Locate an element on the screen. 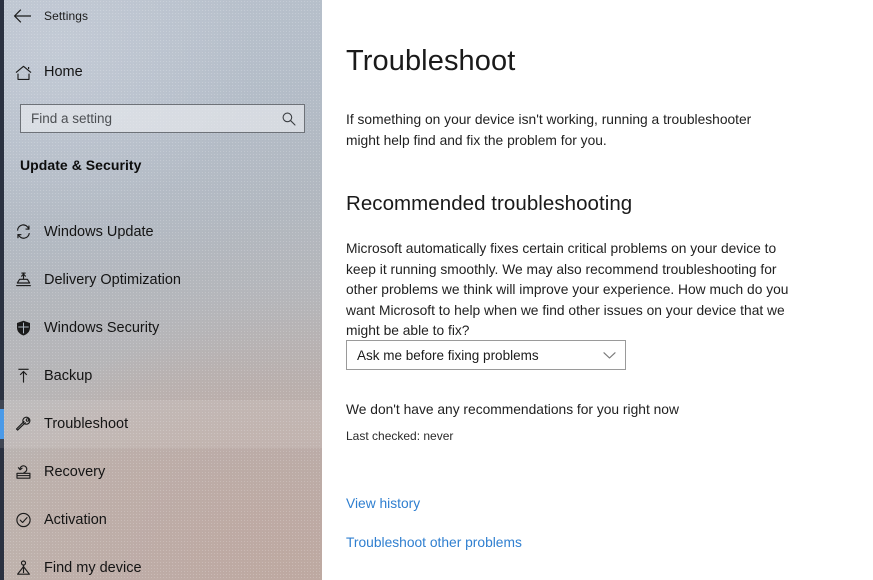  sidebar-item-find-my-device: Find my device is located at coordinates (161, 562).